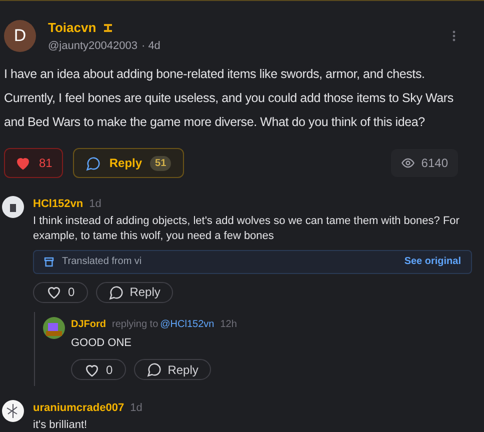 The image size is (484, 432). I want to click on like-button: 81, so click(34, 163).